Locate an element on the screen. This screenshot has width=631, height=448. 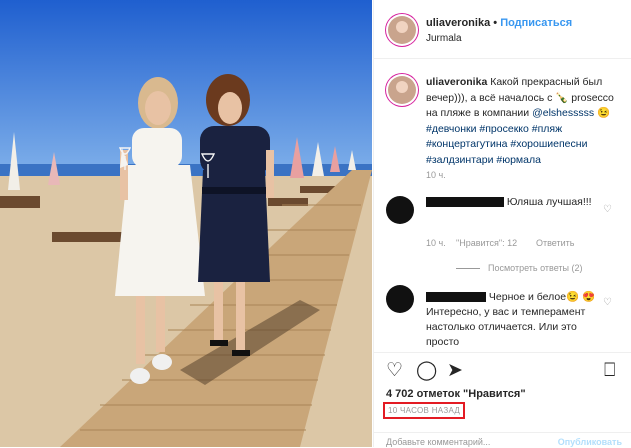
caption-username: uliaveronika is located at coordinates (456, 82).